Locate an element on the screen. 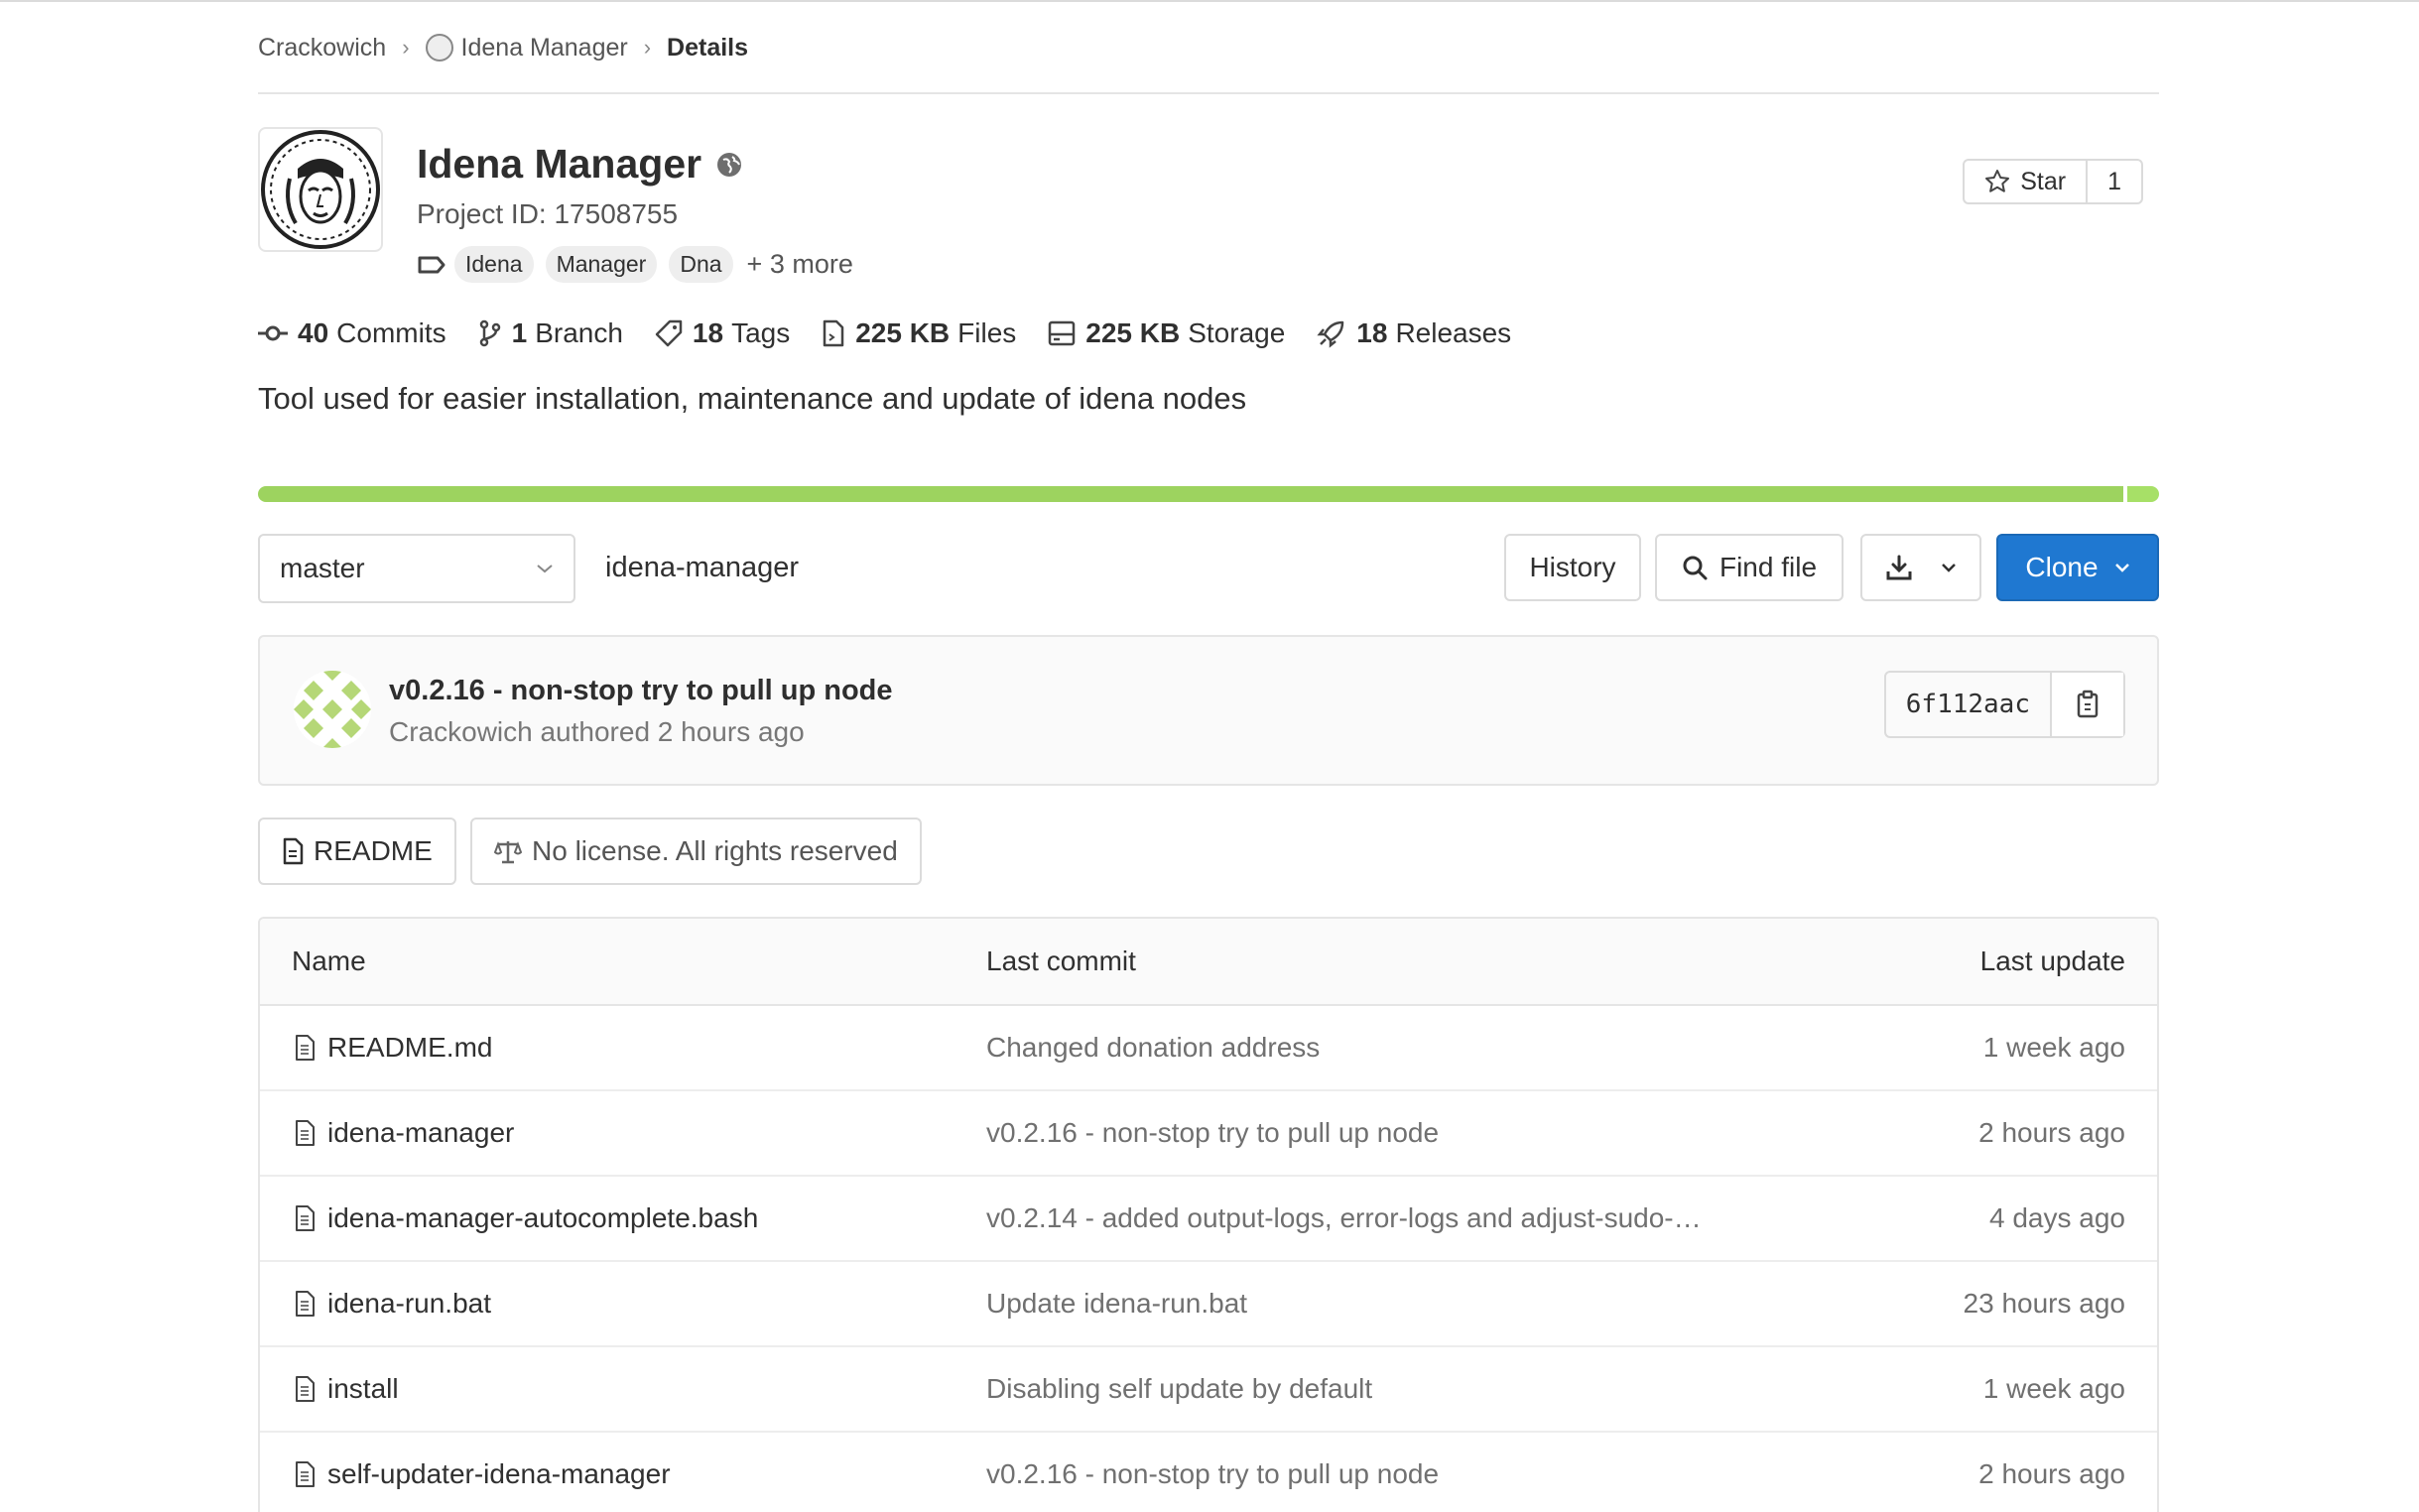 The height and width of the screenshot is (1512, 2419). star-control: Star 1 is located at coordinates (2053, 181).